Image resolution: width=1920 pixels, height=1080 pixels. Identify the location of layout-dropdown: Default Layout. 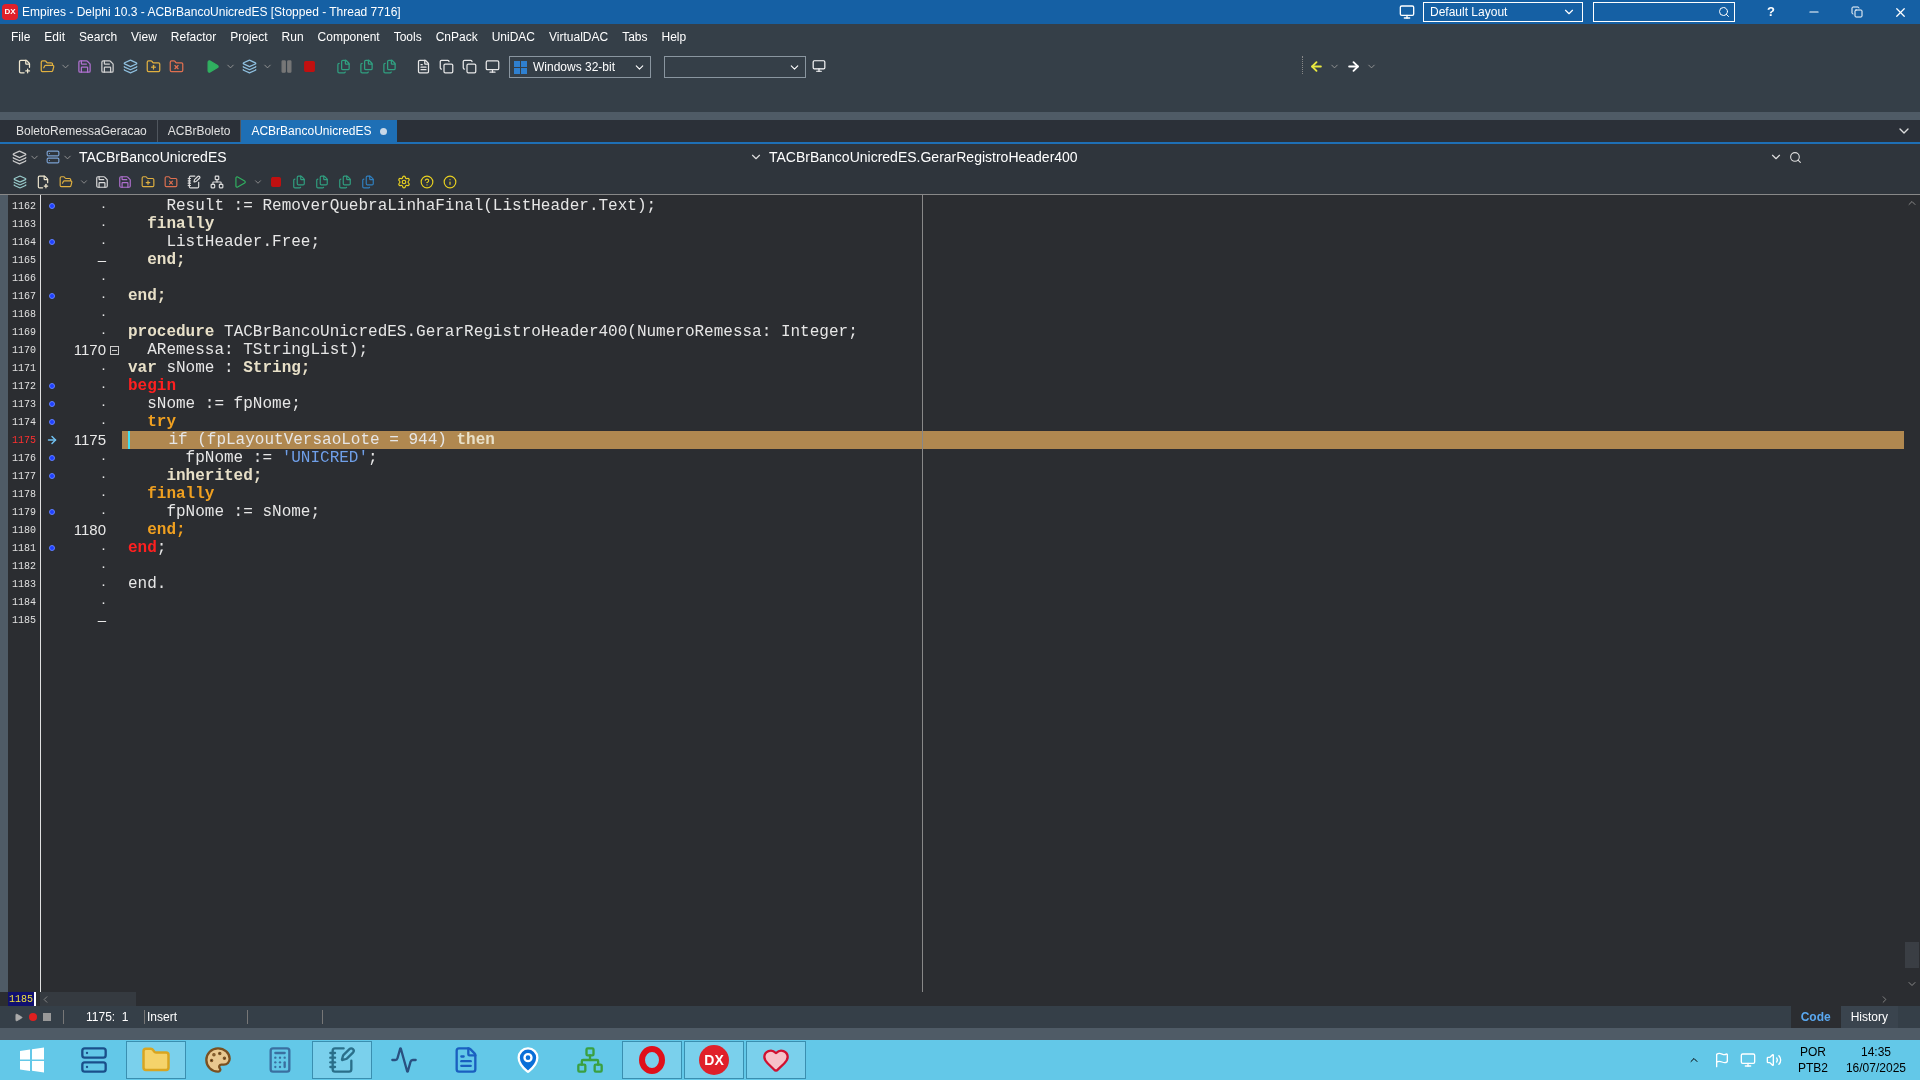
(1503, 12).